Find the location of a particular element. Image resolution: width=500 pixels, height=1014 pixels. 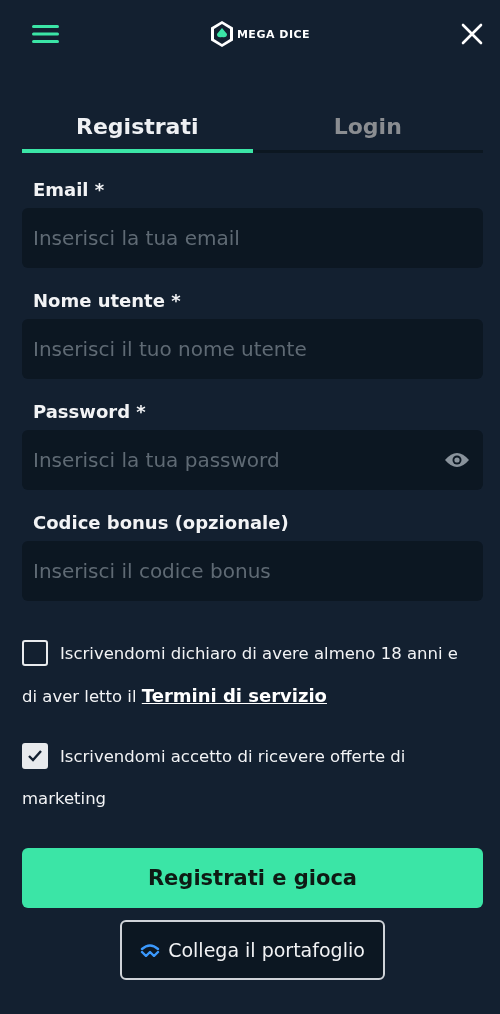

field-label: Nome utente * is located at coordinates (107, 300).